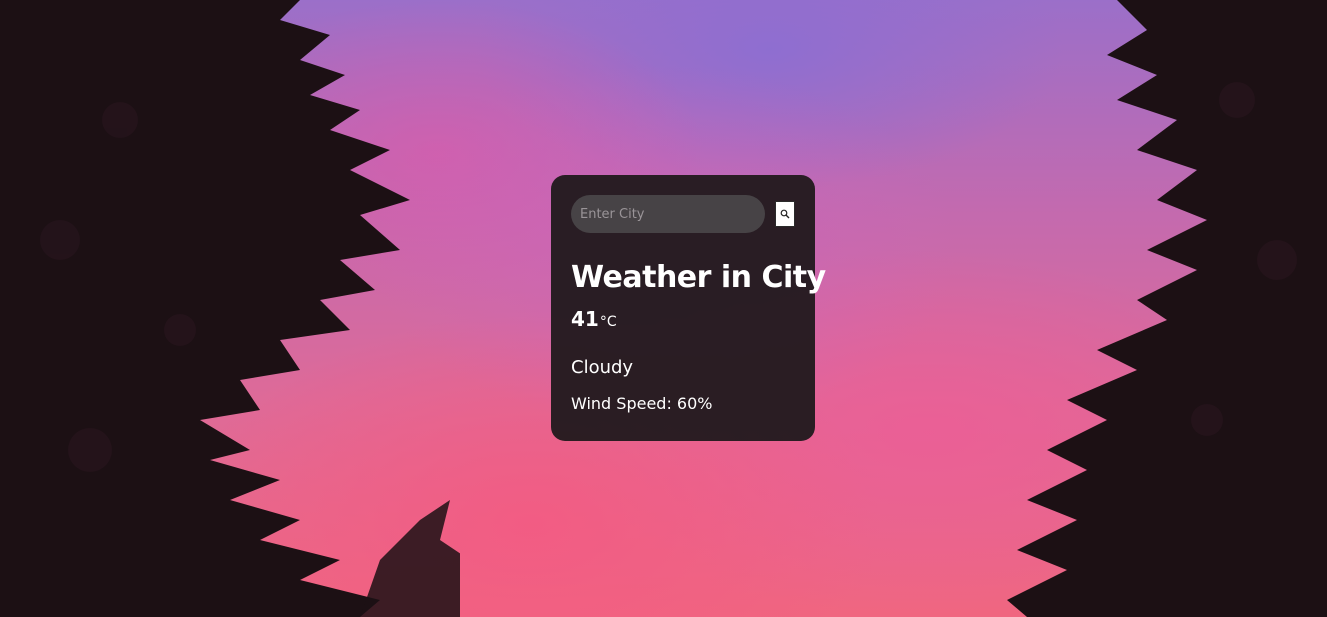 This screenshot has width=1327, height=617. Describe the element at coordinates (585, 319) in the screenshot. I see `temperature-value: 41` at that location.